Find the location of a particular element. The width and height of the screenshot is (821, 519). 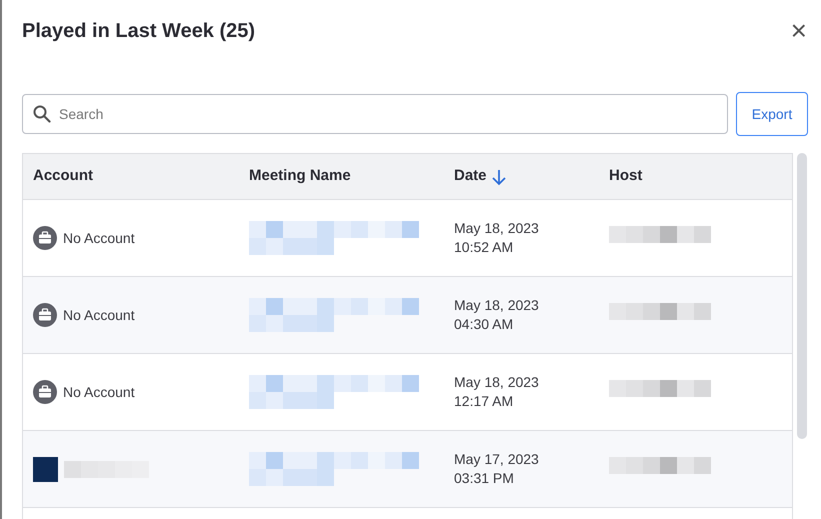

scrollbar is located at coordinates (802, 296).